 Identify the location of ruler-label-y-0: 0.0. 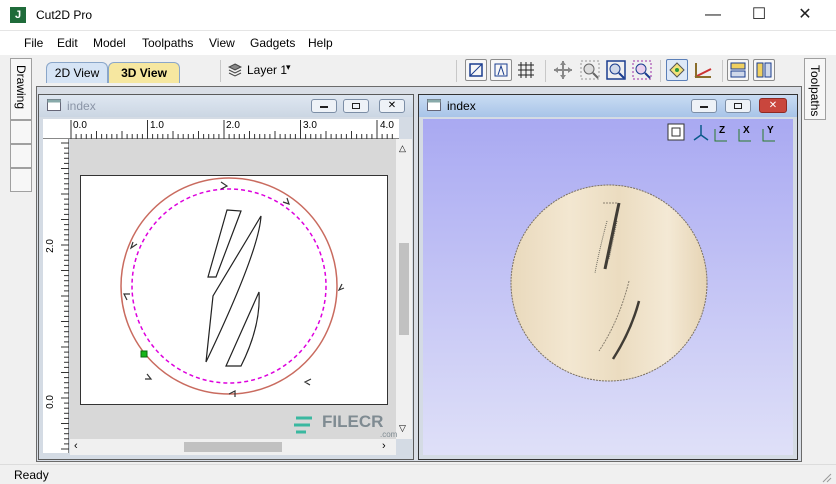
(50, 402).